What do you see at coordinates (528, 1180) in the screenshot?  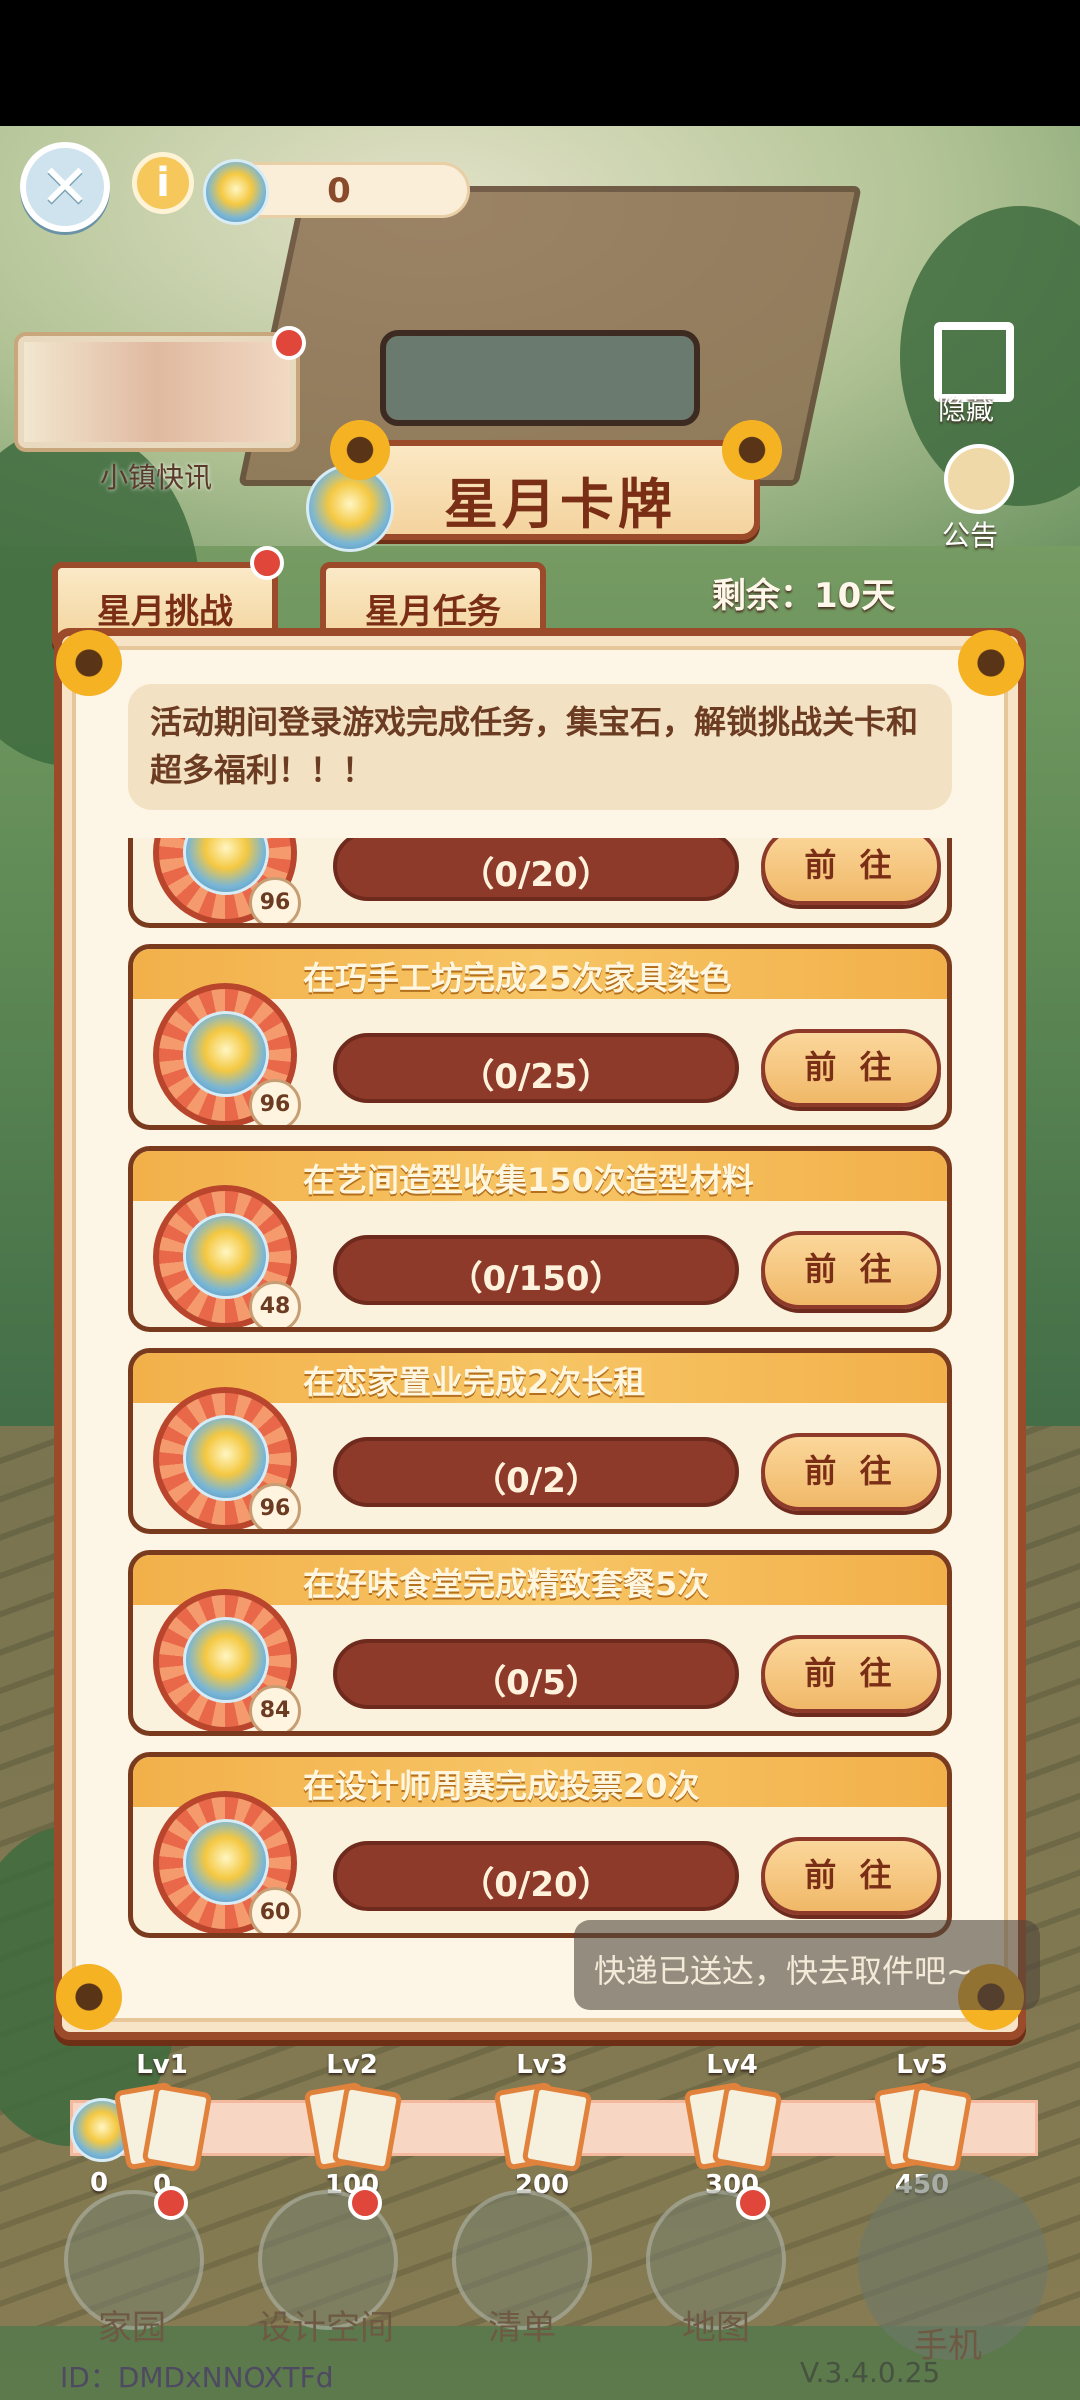 I see `task-title: 在艺间造型收集150次造型材料` at bounding box center [528, 1180].